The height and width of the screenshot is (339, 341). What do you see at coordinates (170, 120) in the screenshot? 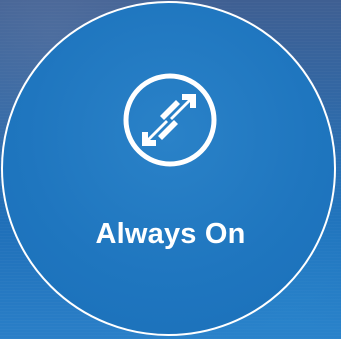
I see `sync-arrows-icon` at bounding box center [170, 120].